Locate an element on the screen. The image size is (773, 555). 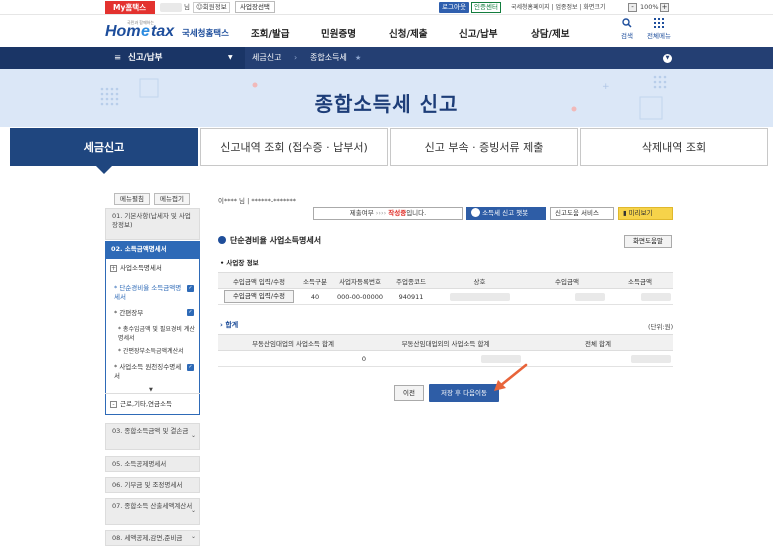
submit-arrows: ›››› is located at coordinates (382, 213).